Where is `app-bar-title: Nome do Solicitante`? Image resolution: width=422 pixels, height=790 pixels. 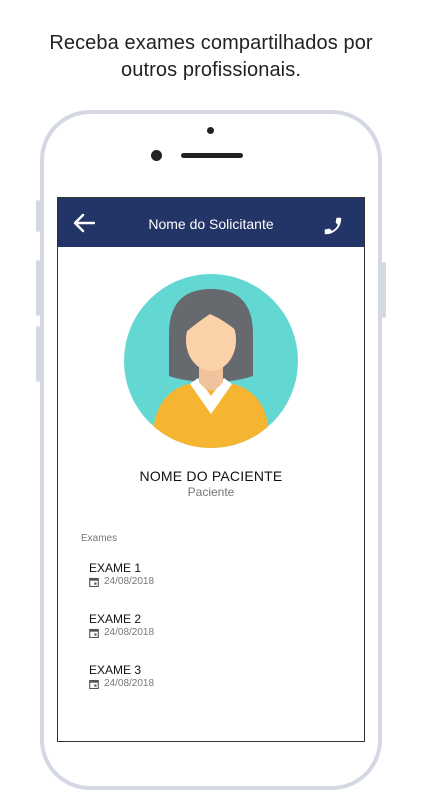
app-bar-title: Nome do Solicitante is located at coordinates (211, 224).